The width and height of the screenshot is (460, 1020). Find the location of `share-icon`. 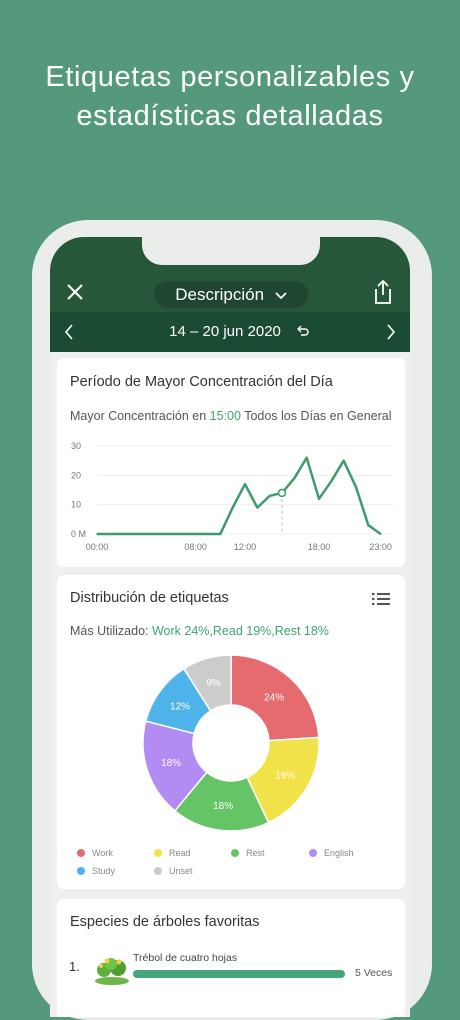

share-icon is located at coordinates (383, 292).